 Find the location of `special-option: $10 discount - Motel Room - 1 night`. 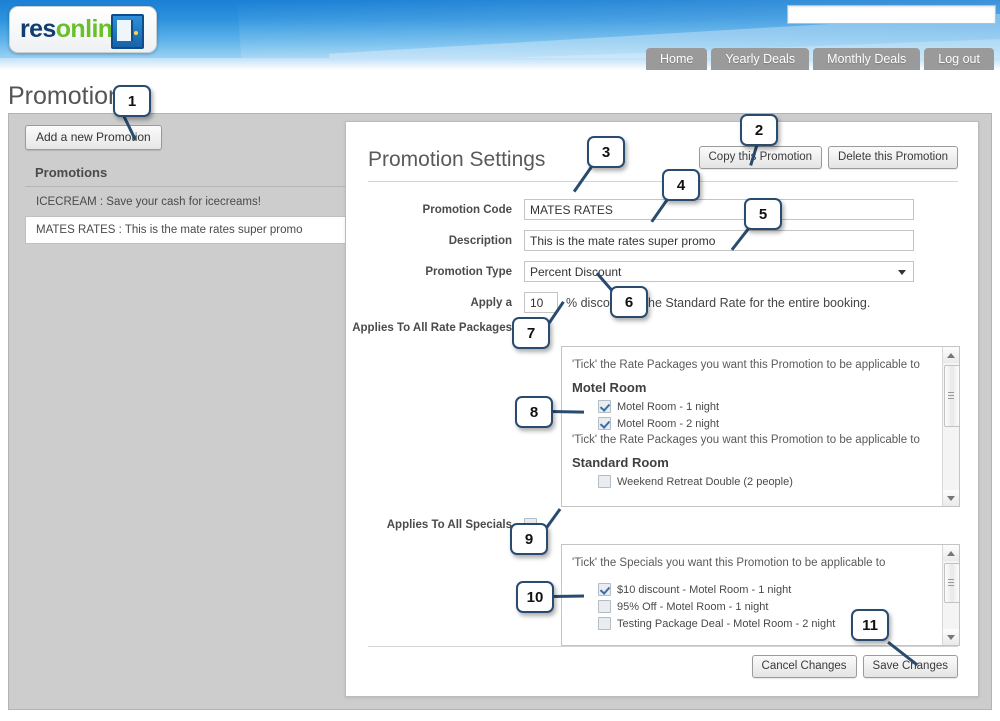

special-option: $10 discount - Motel Room - 1 night is located at coordinates (770, 589).